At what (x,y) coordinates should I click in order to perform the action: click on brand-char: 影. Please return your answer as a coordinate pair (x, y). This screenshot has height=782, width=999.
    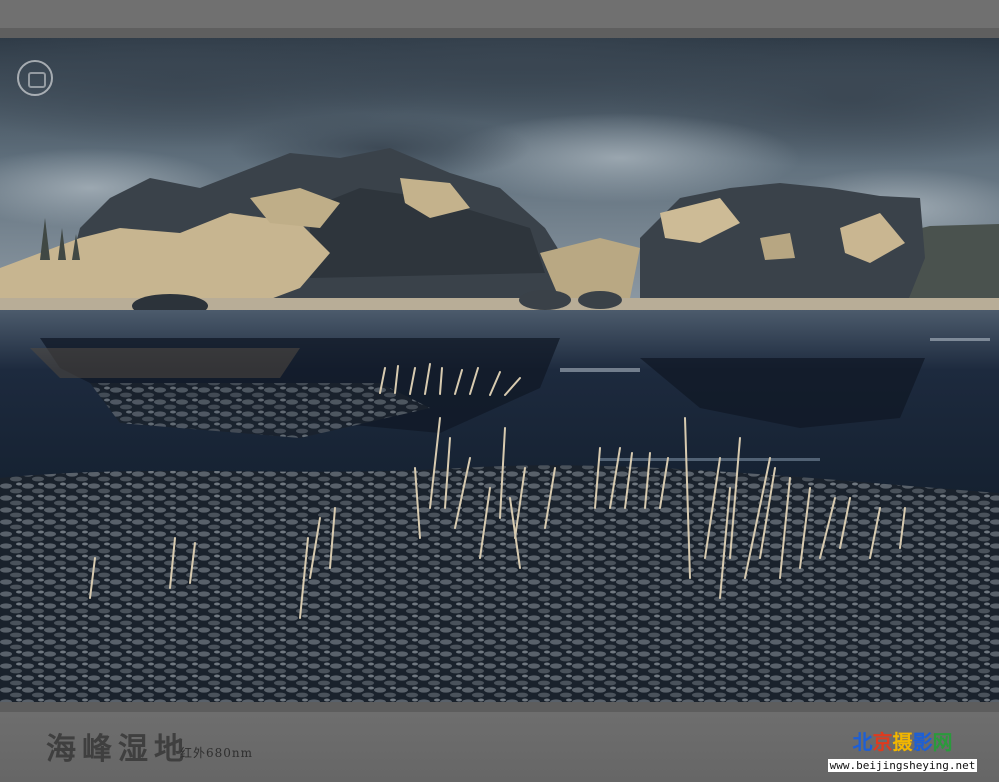
    Looking at the image, I should click on (922, 742).